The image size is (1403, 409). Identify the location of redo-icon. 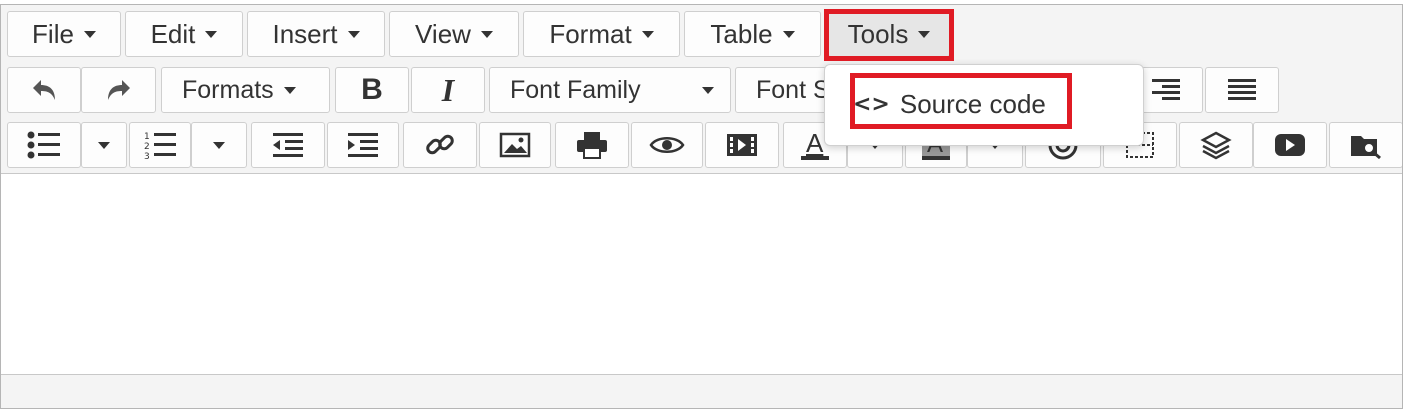
(118, 90).